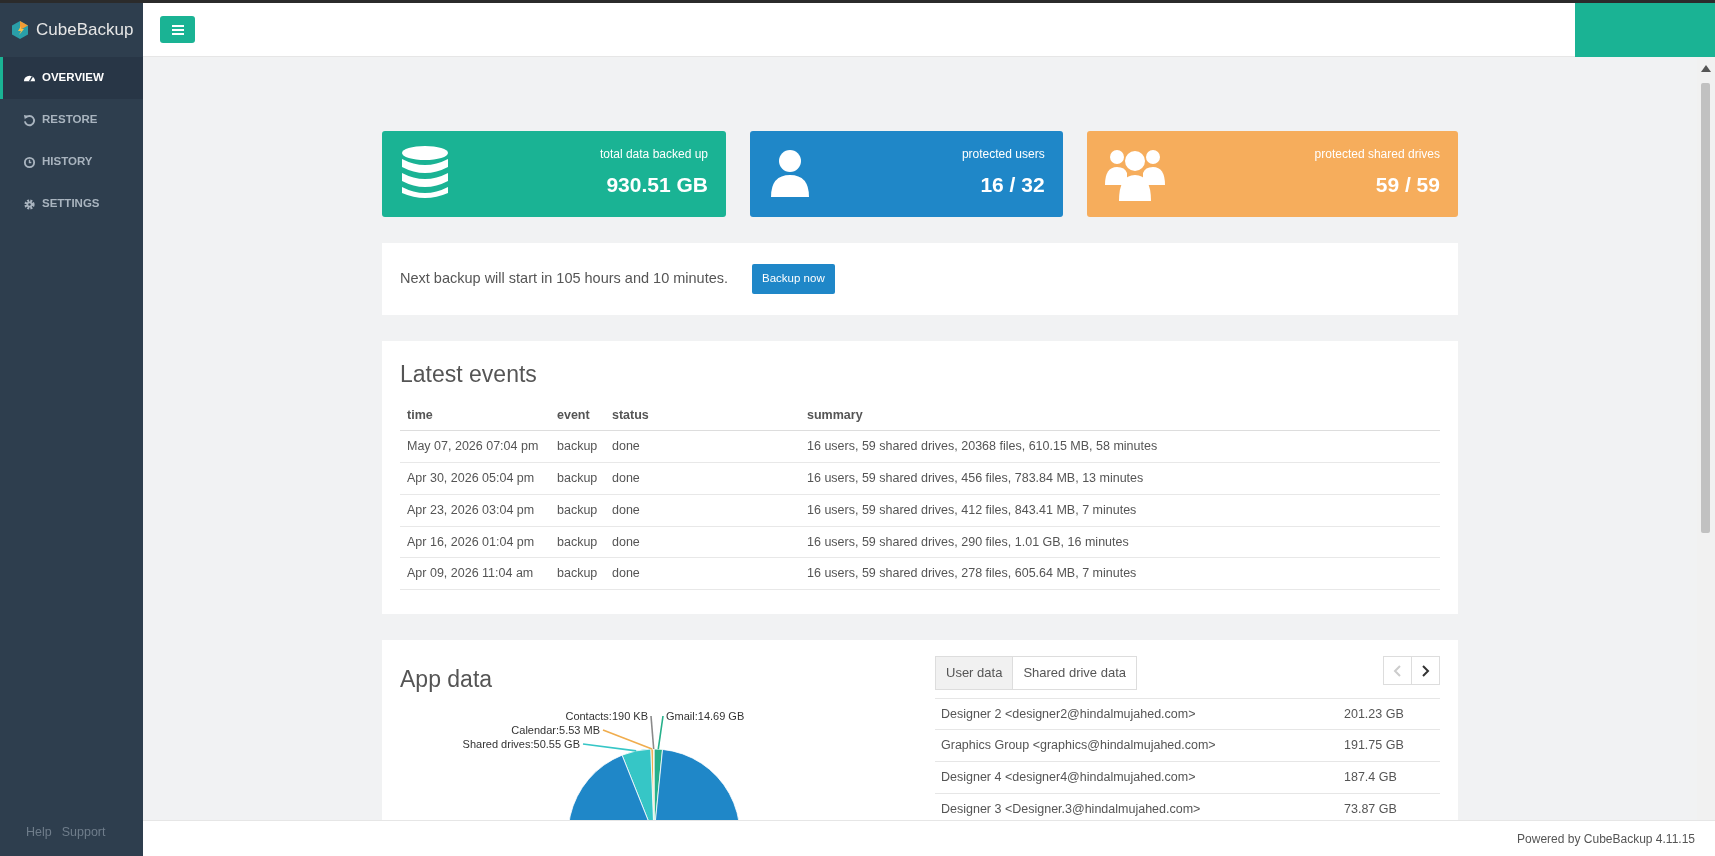 This screenshot has height=856, width=1715. Describe the element at coordinates (702, 415) in the screenshot. I see `column-header: status` at that location.